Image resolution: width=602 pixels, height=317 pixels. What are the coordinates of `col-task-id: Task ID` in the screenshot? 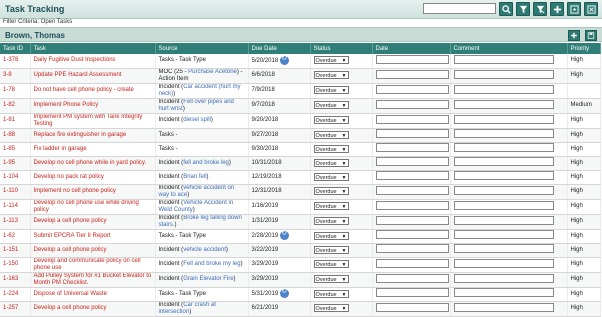 It's located at (15, 48).